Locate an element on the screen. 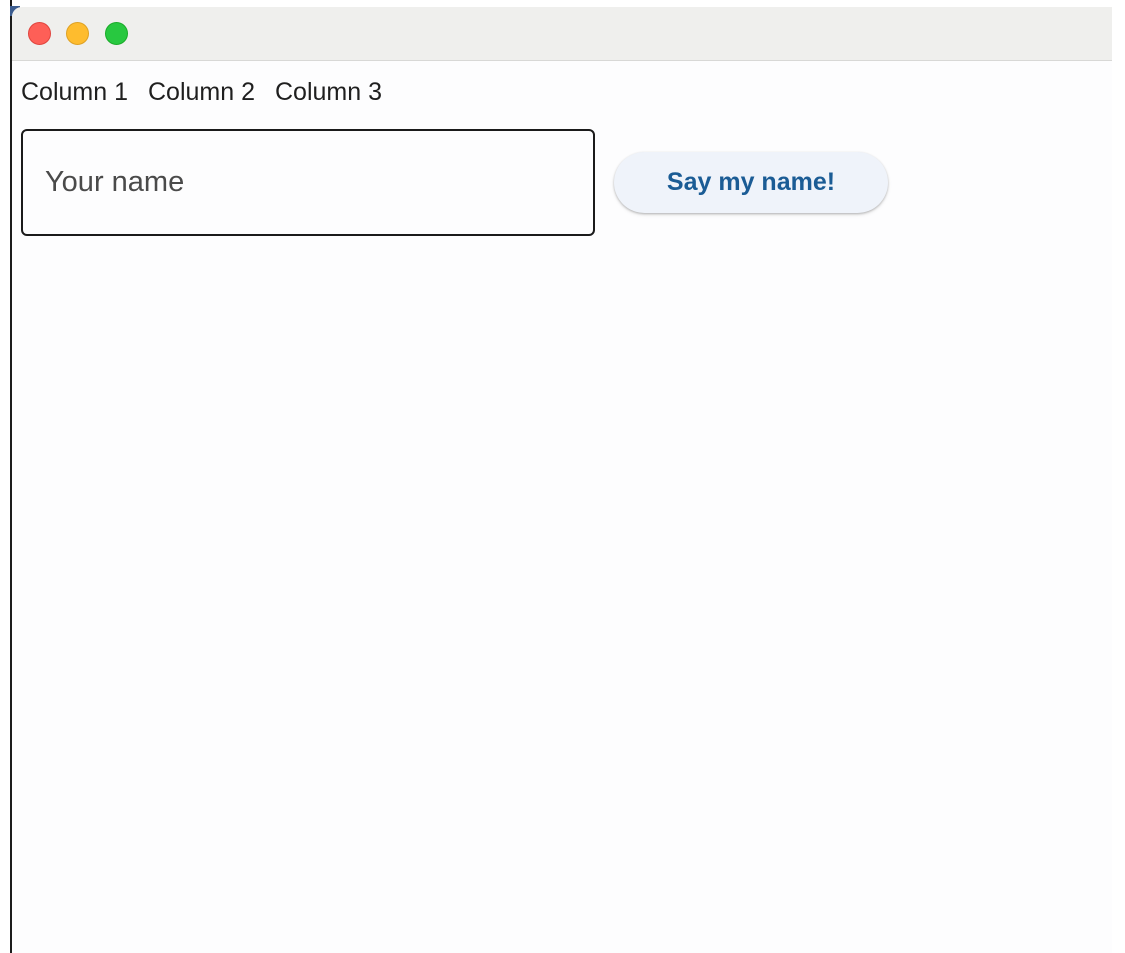 The width and height of the screenshot is (1125, 953). name-field is located at coordinates (308, 182).